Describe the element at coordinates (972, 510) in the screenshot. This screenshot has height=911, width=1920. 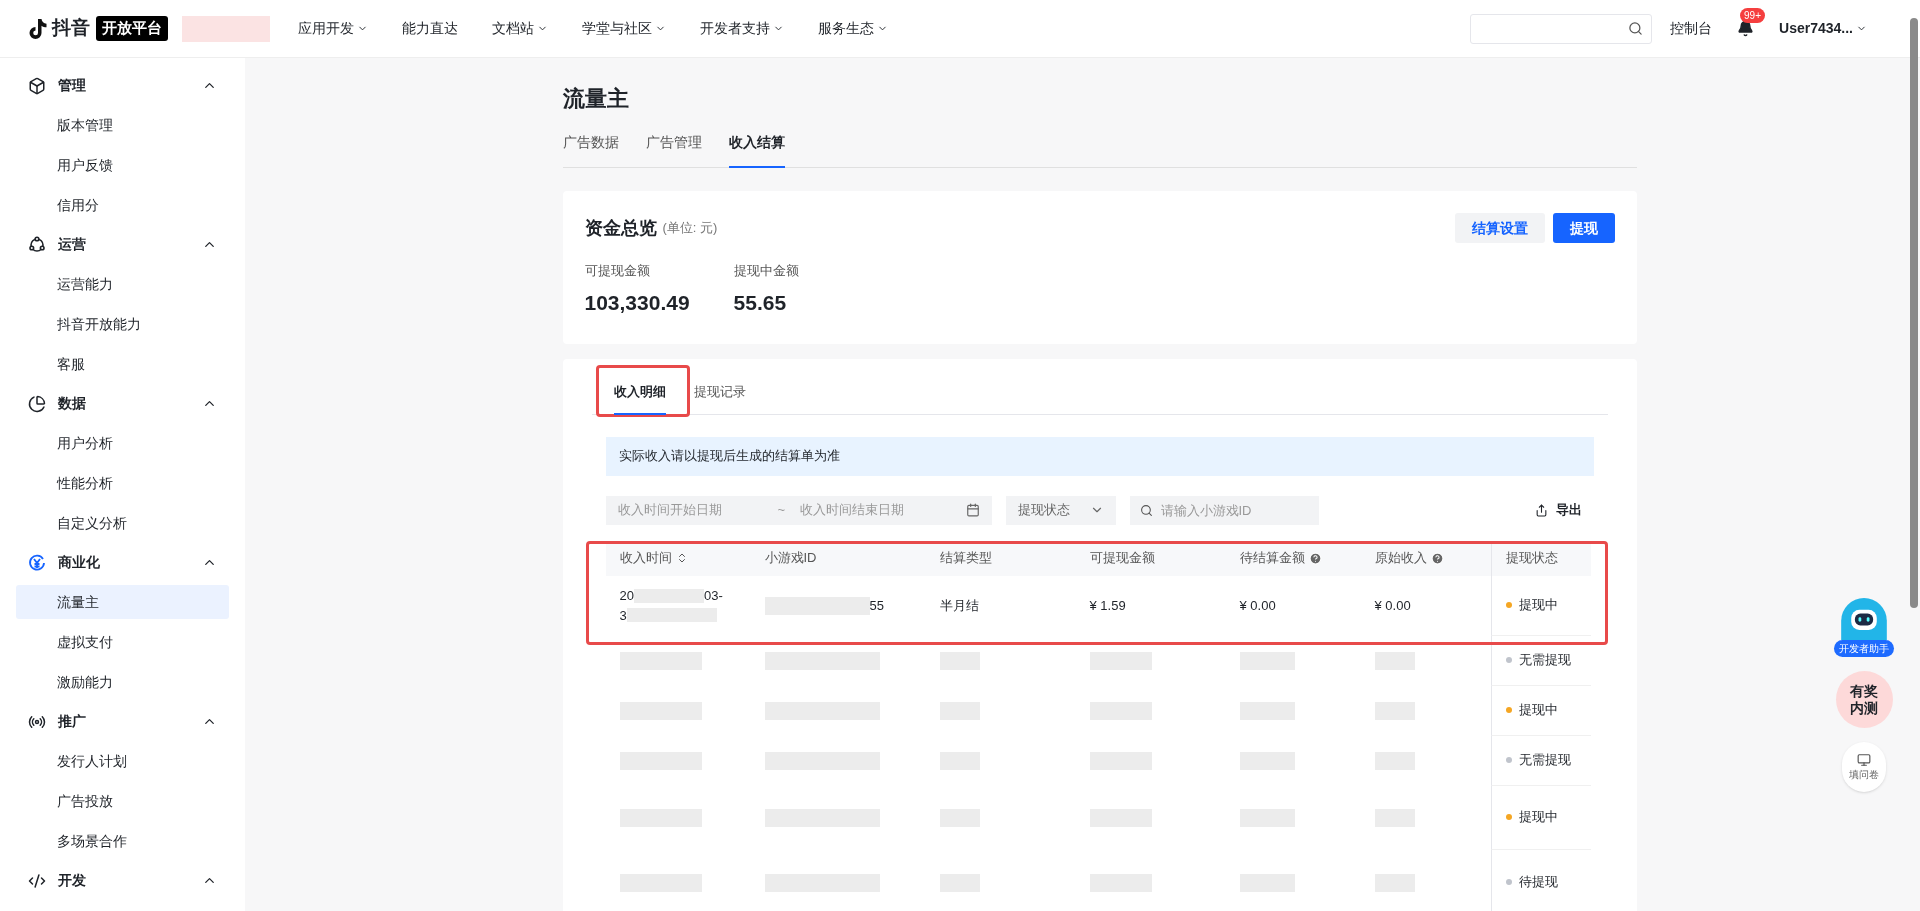
I see `calendar-icon` at that location.